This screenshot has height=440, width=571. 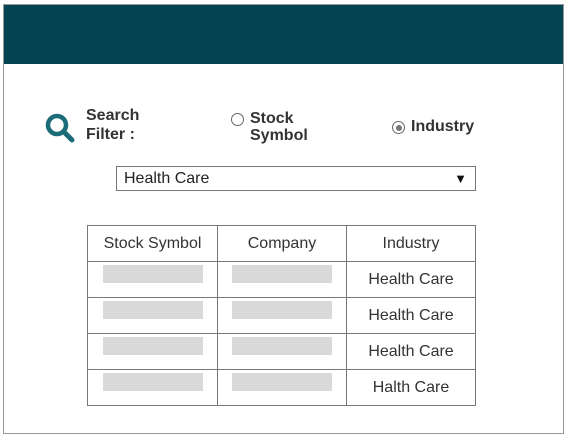 I want to click on dropdown-selected-value: Health Care, so click(x=167, y=178).